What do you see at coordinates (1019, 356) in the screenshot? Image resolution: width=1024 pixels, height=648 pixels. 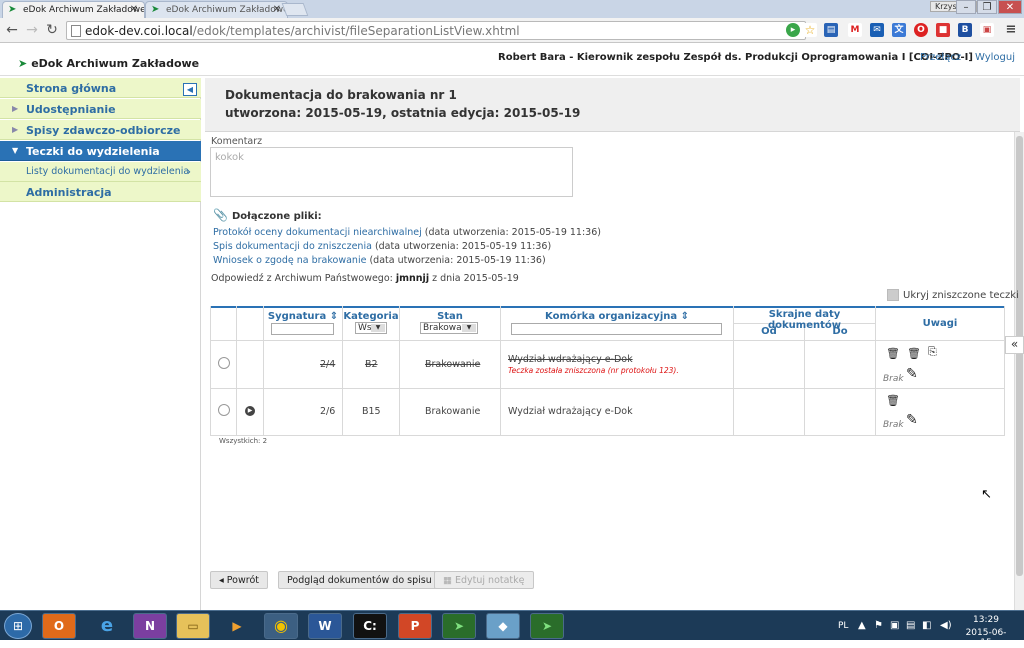 I see `scrollbar-thumb` at bounding box center [1019, 356].